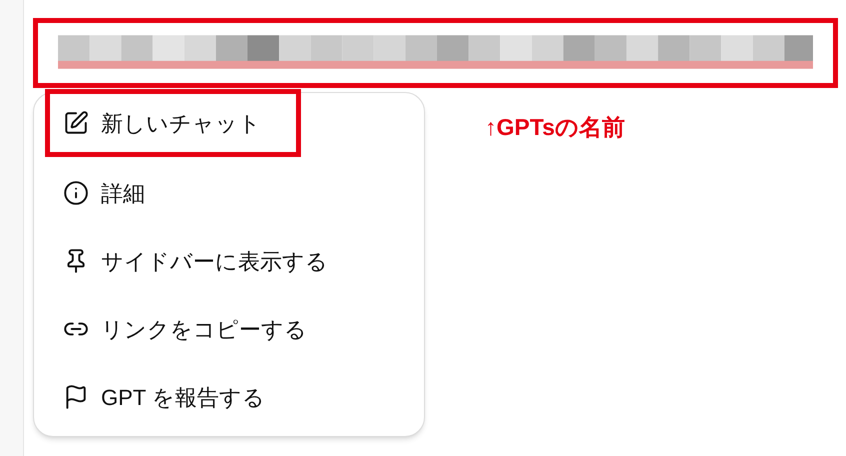 The height and width of the screenshot is (456, 846). I want to click on menu-item: 詳細, so click(230, 193).